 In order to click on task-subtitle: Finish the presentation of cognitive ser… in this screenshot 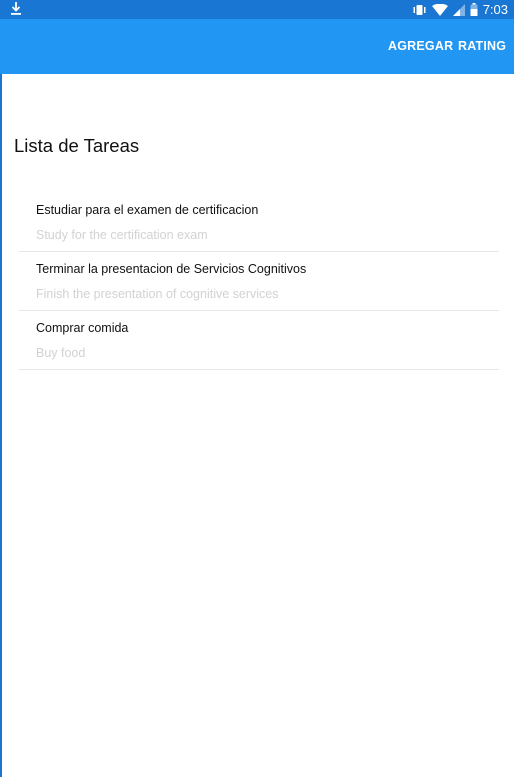, I will do `click(157, 294)`.